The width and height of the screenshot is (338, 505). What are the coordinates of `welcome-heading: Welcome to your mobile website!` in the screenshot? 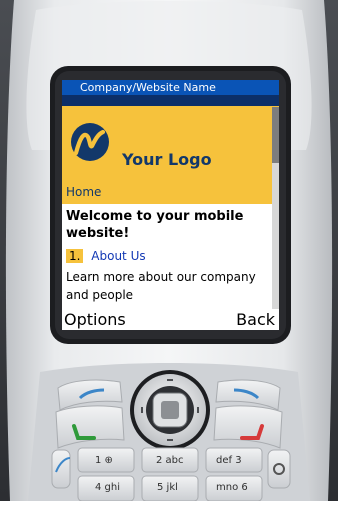 It's located at (155, 225).